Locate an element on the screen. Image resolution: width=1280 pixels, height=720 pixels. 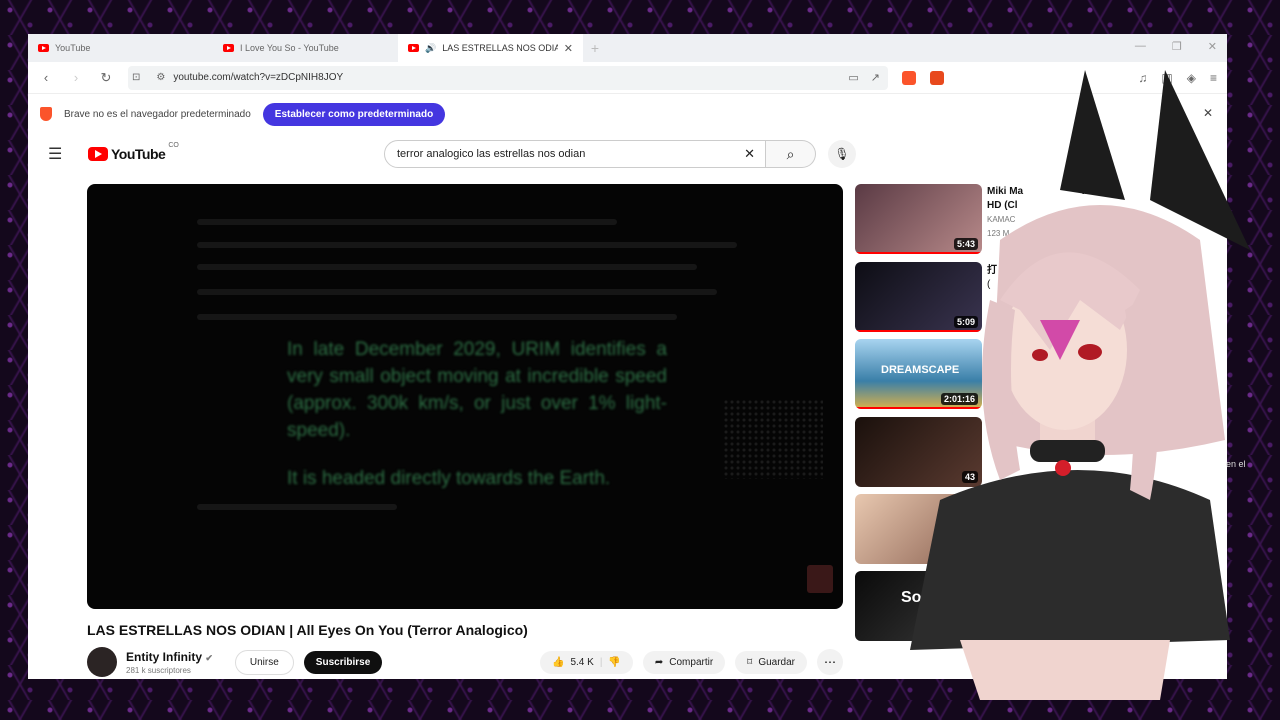
menu-icon: ≡ is located at coordinates (1213, 78).